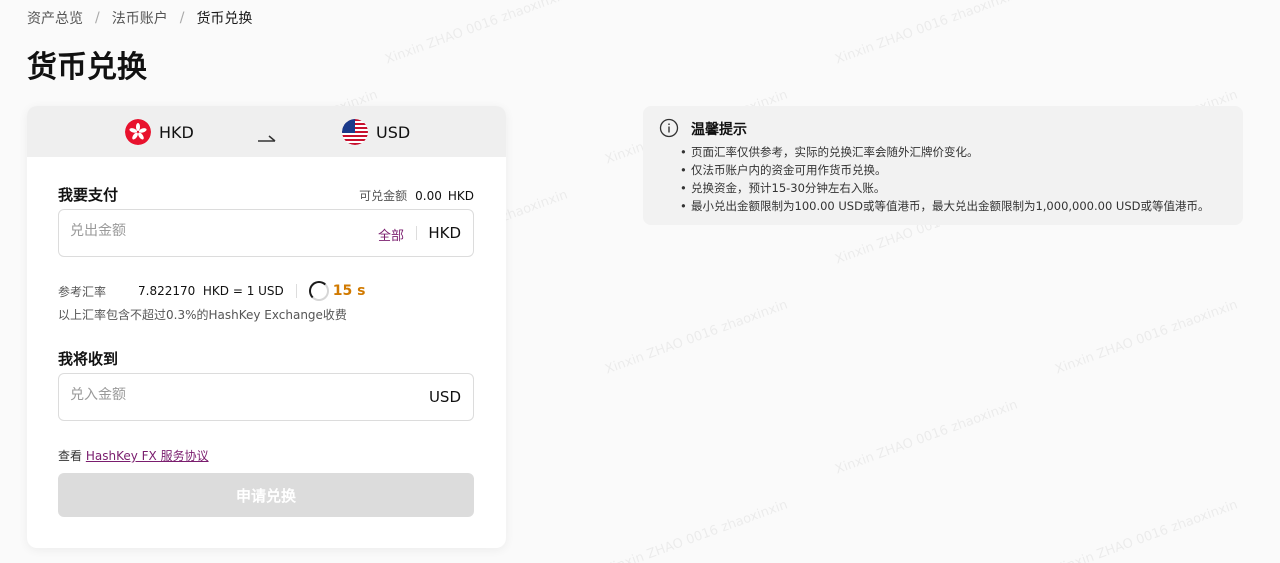  I want to click on tip-item: 兑换资金，预计15-30分钟左右入账。, so click(945, 188).